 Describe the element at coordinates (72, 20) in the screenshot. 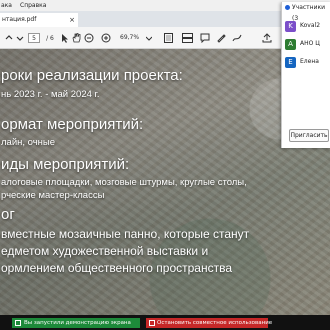

I see `close-tab-icon: ×` at that location.